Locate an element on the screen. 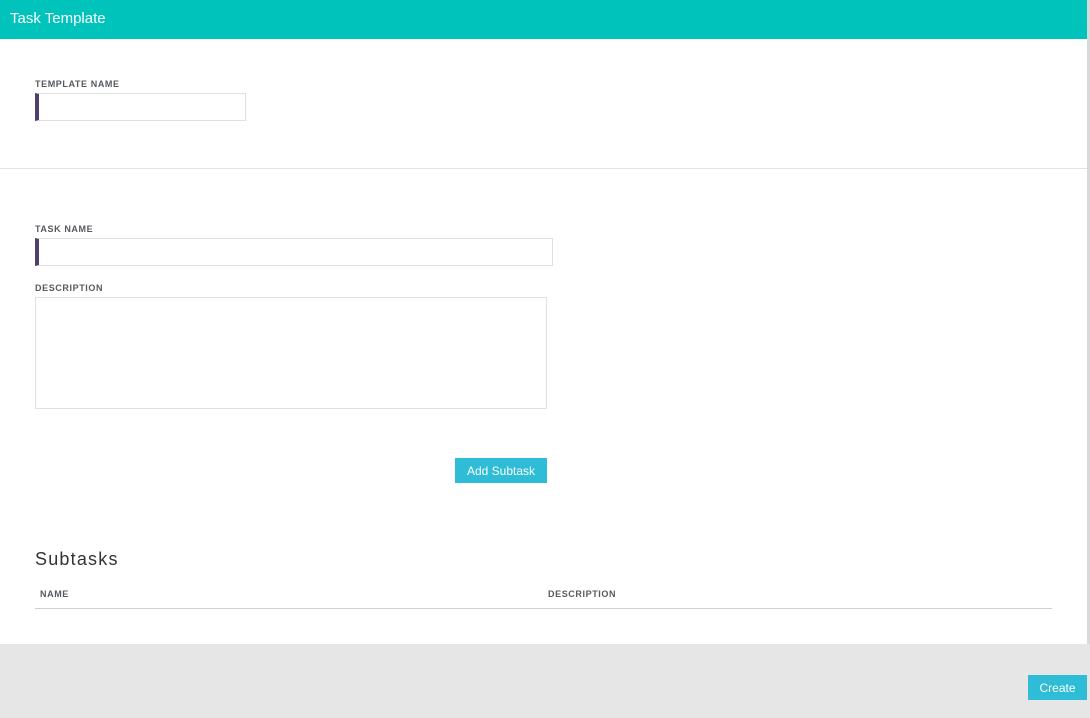 This screenshot has width=1090, height=718. page-title: Task Template is located at coordinates (58, 18).